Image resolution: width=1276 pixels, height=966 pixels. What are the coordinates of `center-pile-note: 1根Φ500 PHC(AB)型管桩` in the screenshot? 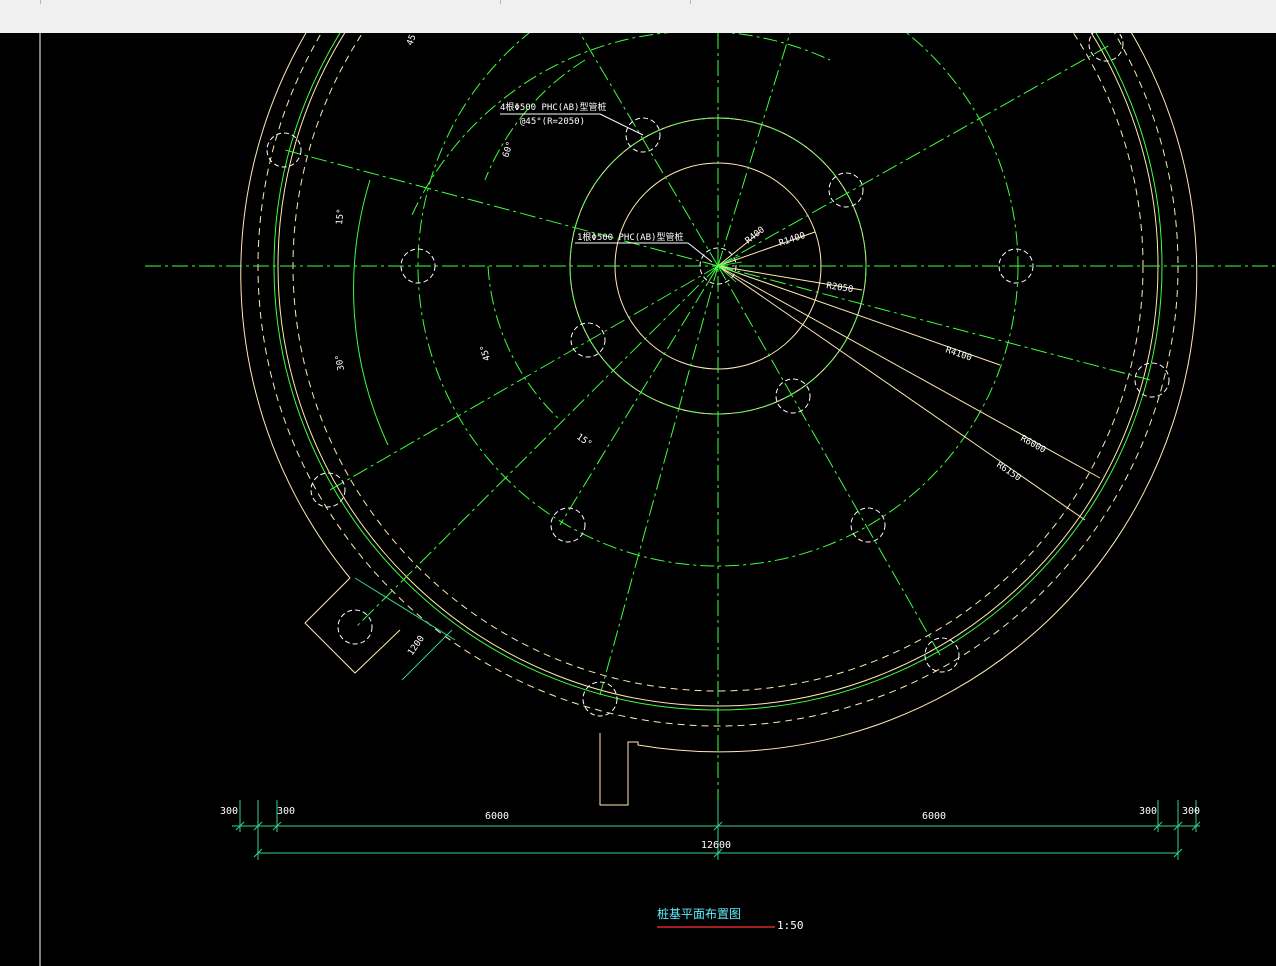 It's located at (630, 237).